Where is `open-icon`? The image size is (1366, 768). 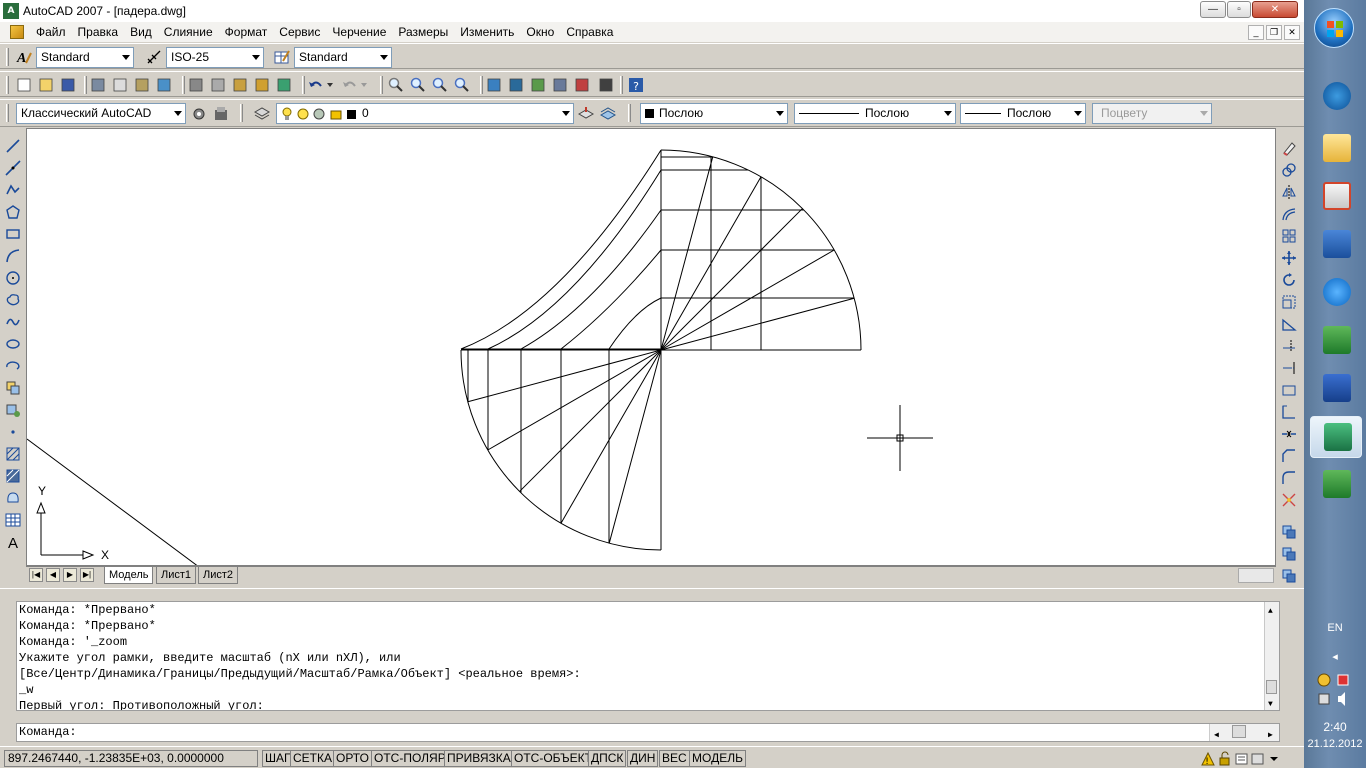
open-icon is located at coordinates (46, 85).